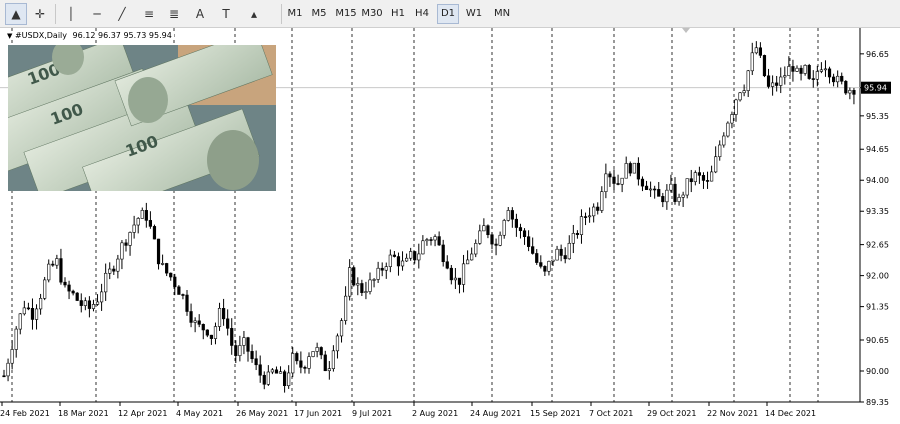 The image size is (900, 424). What do you see at coordinates (877, 245) in the screenshot?
I see `price-tick-label: 92.65` at bounding box center [877, 245].